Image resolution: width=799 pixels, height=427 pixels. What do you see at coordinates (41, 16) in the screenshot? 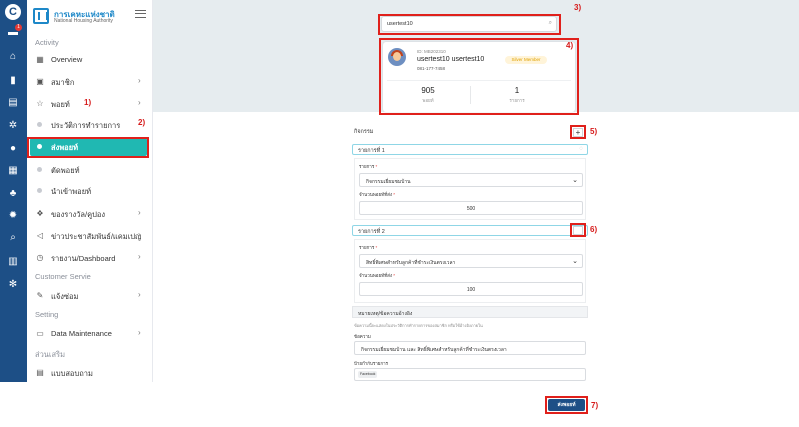
I see `brand-logo-icon` at bounding box center [41, 16].